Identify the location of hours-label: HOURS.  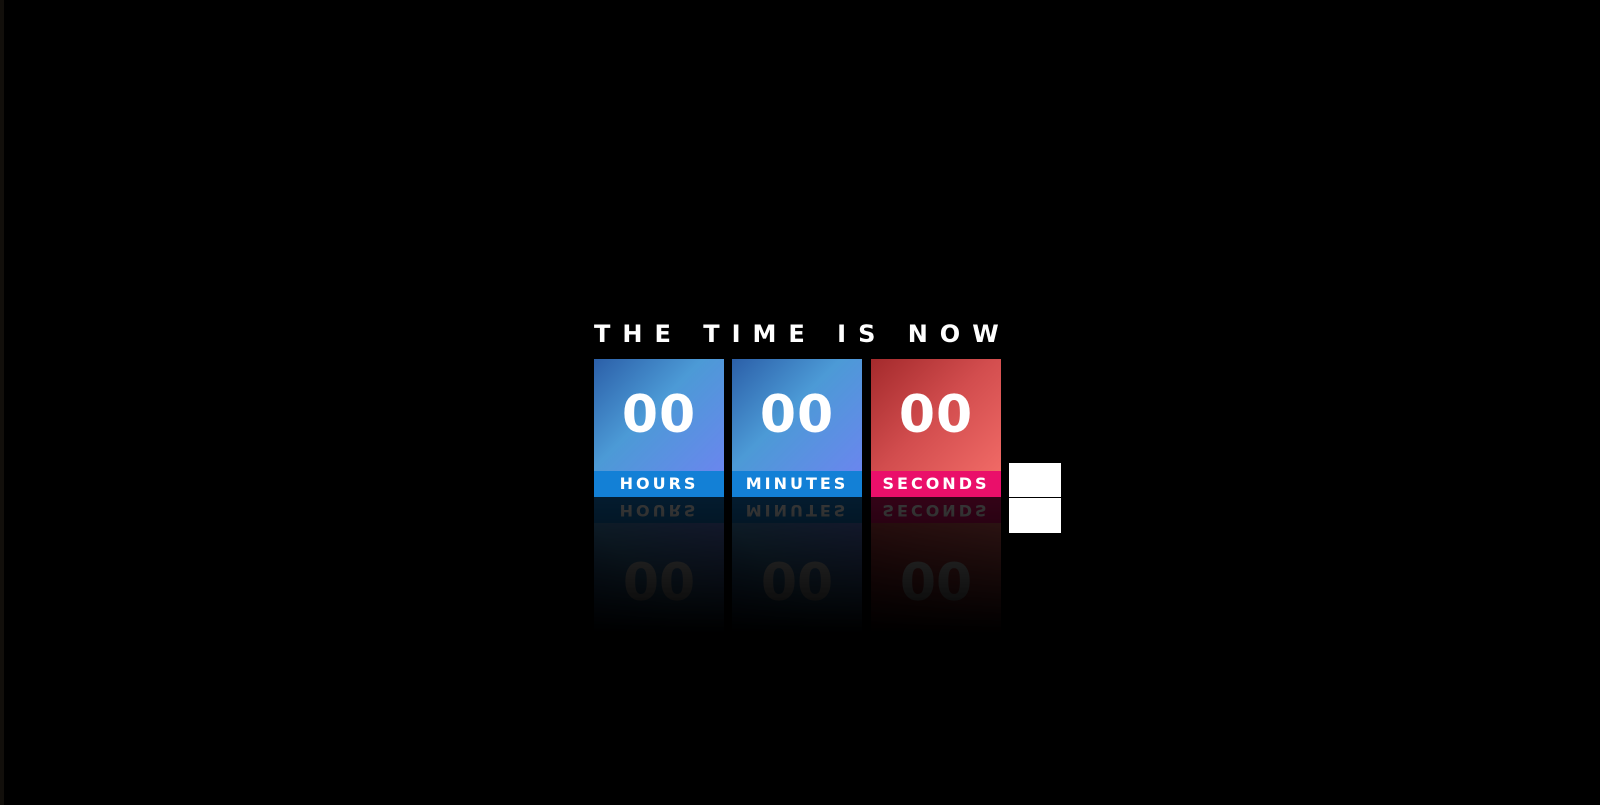
(659, 484).